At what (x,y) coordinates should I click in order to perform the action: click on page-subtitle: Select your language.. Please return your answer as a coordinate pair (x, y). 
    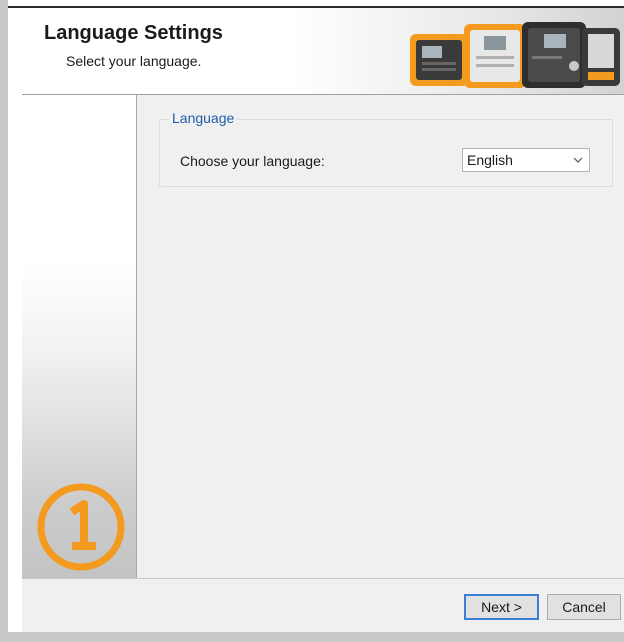
    Looking at the image, I should click on (134, 61).